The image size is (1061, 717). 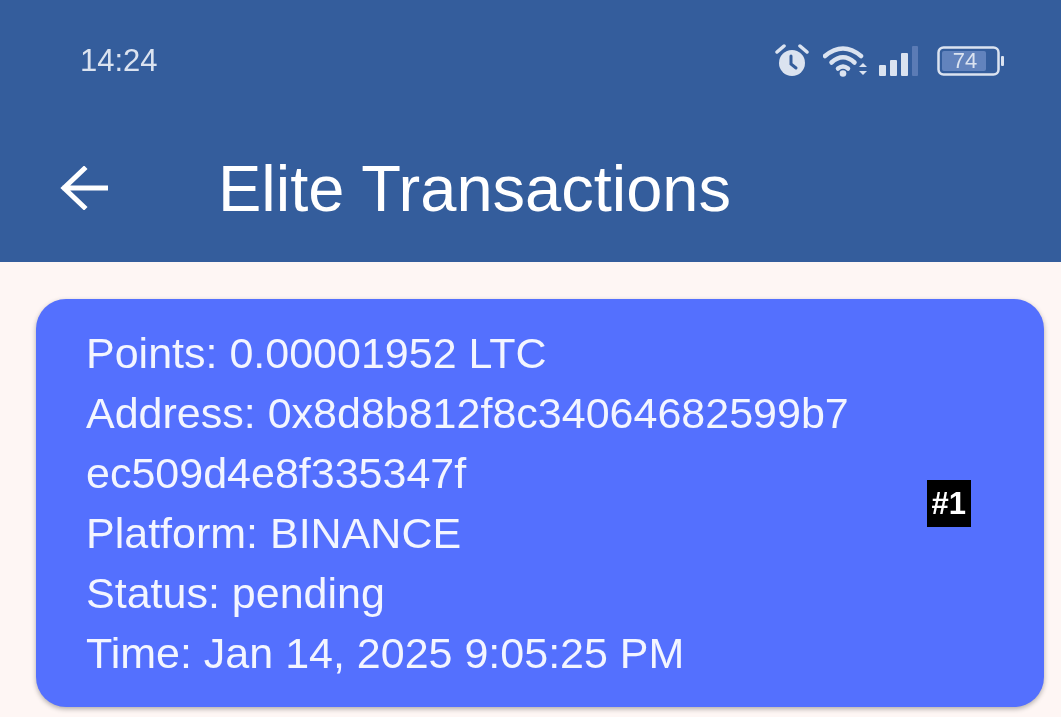 I want to click on points-text: Points: 0.00001952 LTC, so click(x=317, y=353).